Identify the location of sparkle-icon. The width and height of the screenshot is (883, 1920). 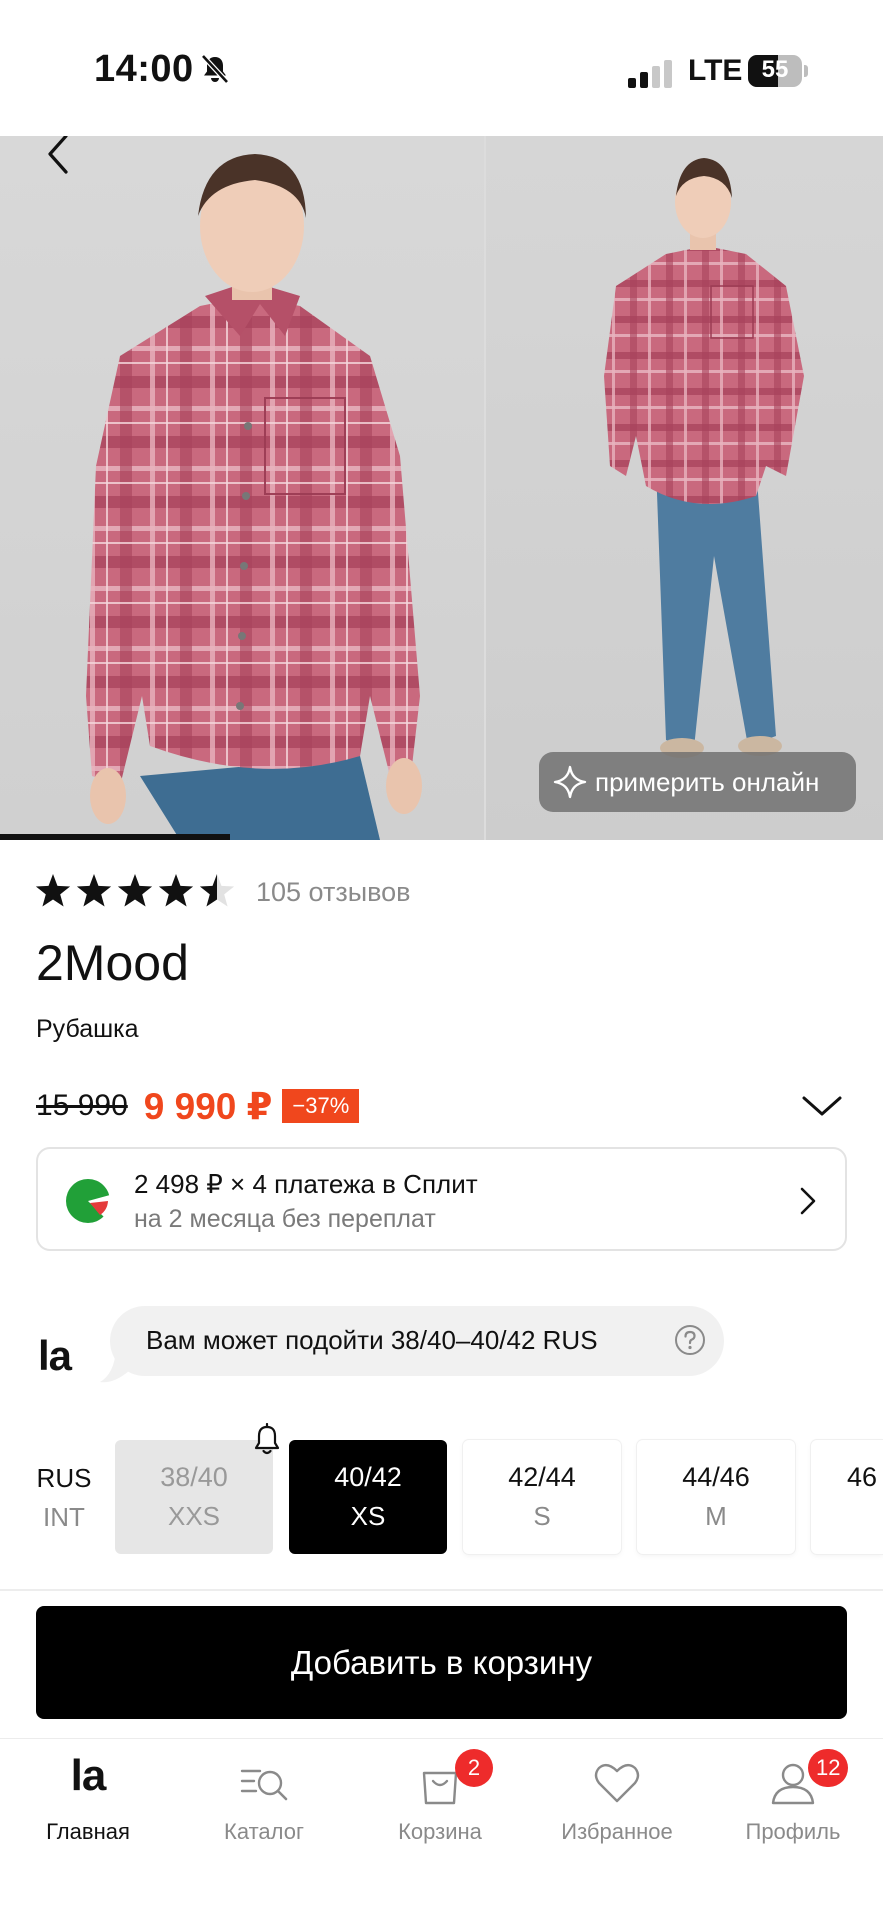
(570, 782).